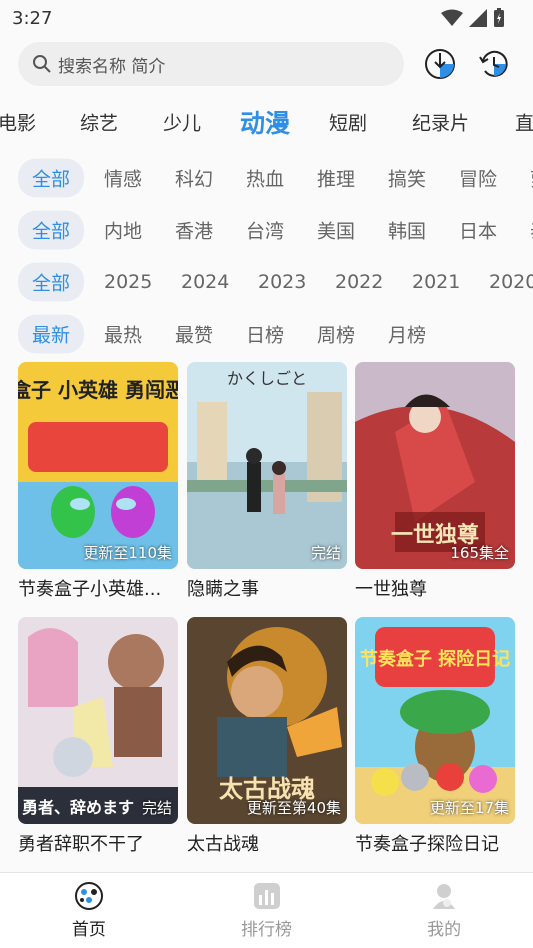 Image resolution: width=533 pixels, height=948 pixels. Describe the element at coordinates (452, 17) in the screenshot. I see `wifi-icon` at that location.